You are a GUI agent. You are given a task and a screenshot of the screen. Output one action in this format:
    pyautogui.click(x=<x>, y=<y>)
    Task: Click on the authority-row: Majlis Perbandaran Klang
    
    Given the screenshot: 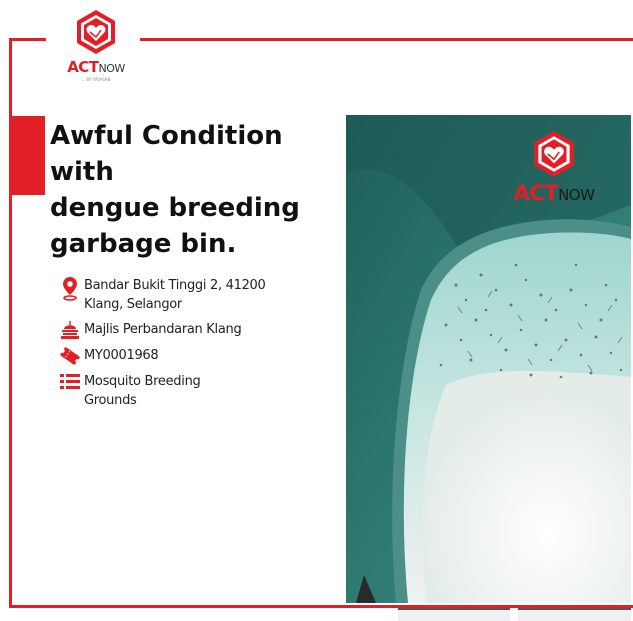 What is the action you would take?
    pyautogui.click(x=186, y=330)
    